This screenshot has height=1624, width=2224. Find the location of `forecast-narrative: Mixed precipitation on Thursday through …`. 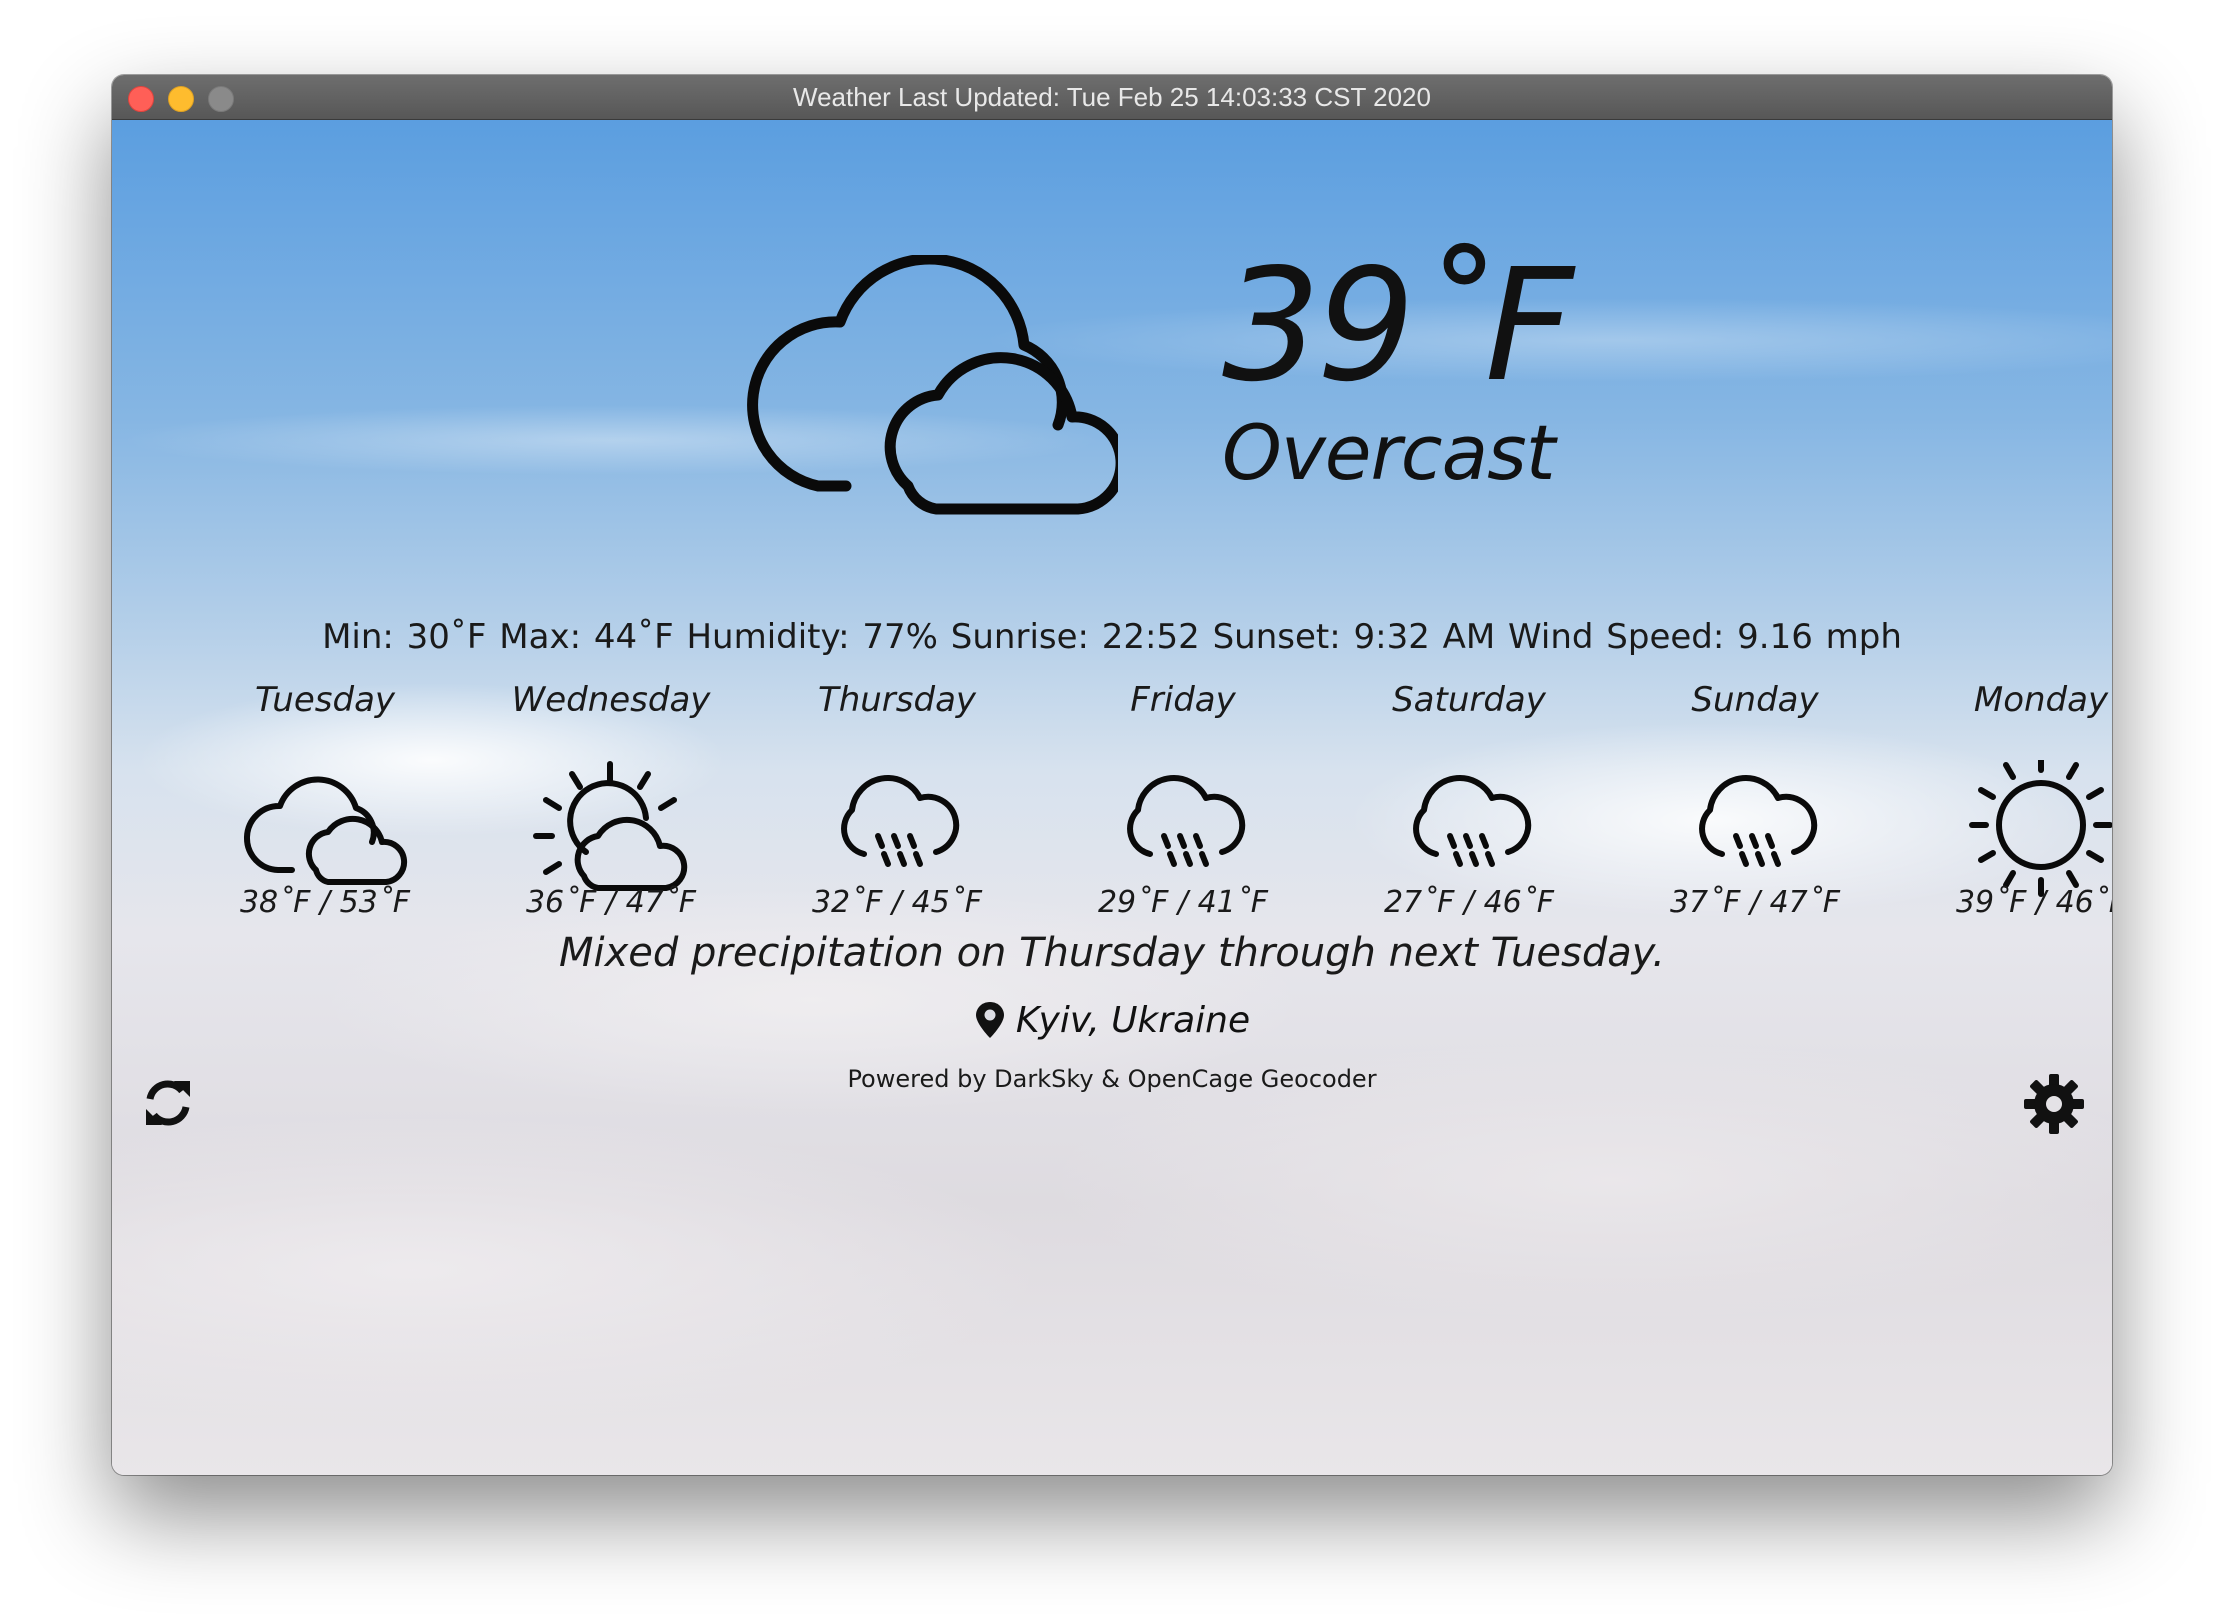

forecast-narrative: Mixed precipitation on Thursday through … is located at coordinates (1112, 953).